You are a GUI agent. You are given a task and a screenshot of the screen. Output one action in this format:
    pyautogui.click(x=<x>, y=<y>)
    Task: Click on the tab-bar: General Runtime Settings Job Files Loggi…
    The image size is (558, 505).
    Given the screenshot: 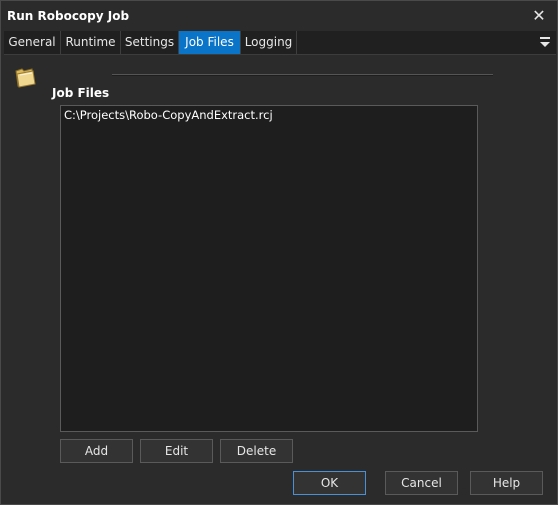 What is the action you would take?
    pyautogui.click(x=280, y=43)
    